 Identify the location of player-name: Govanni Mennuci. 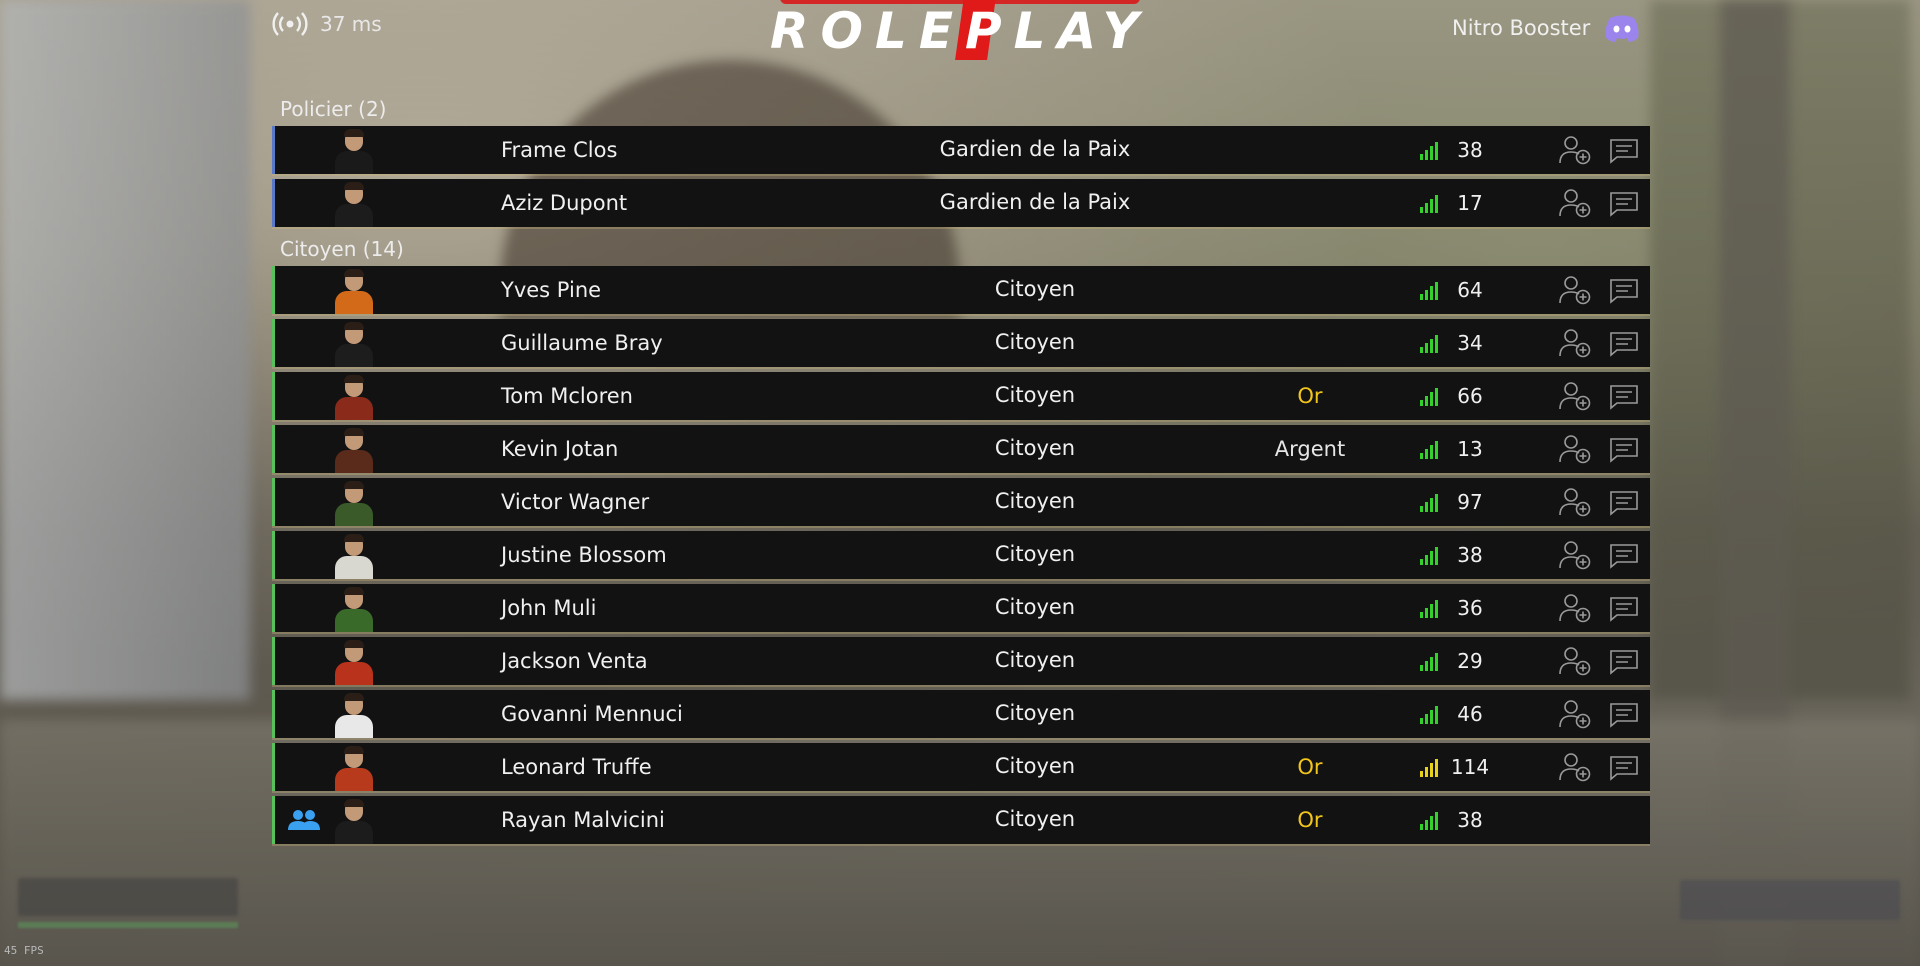
(592, 714).